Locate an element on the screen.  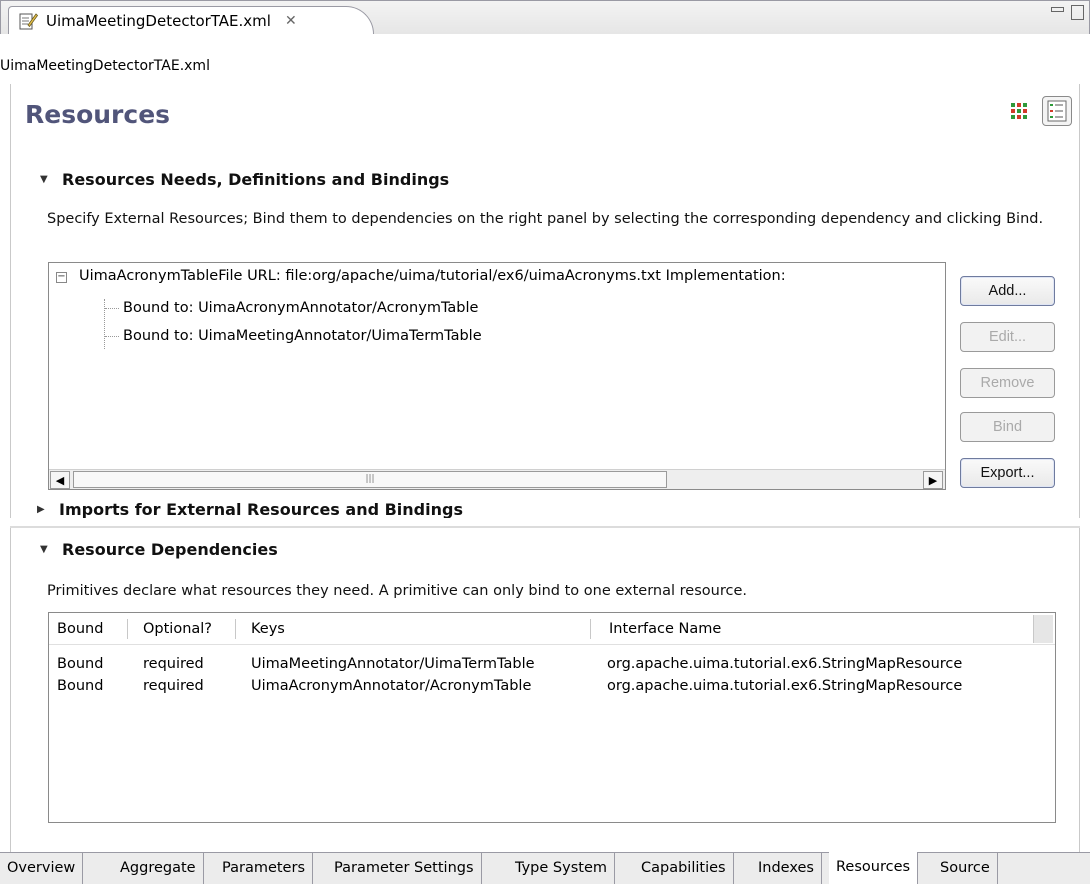
editor-tab-label: UimaMeetingDetectorTAE.xml is located at coordinates (158, 20).